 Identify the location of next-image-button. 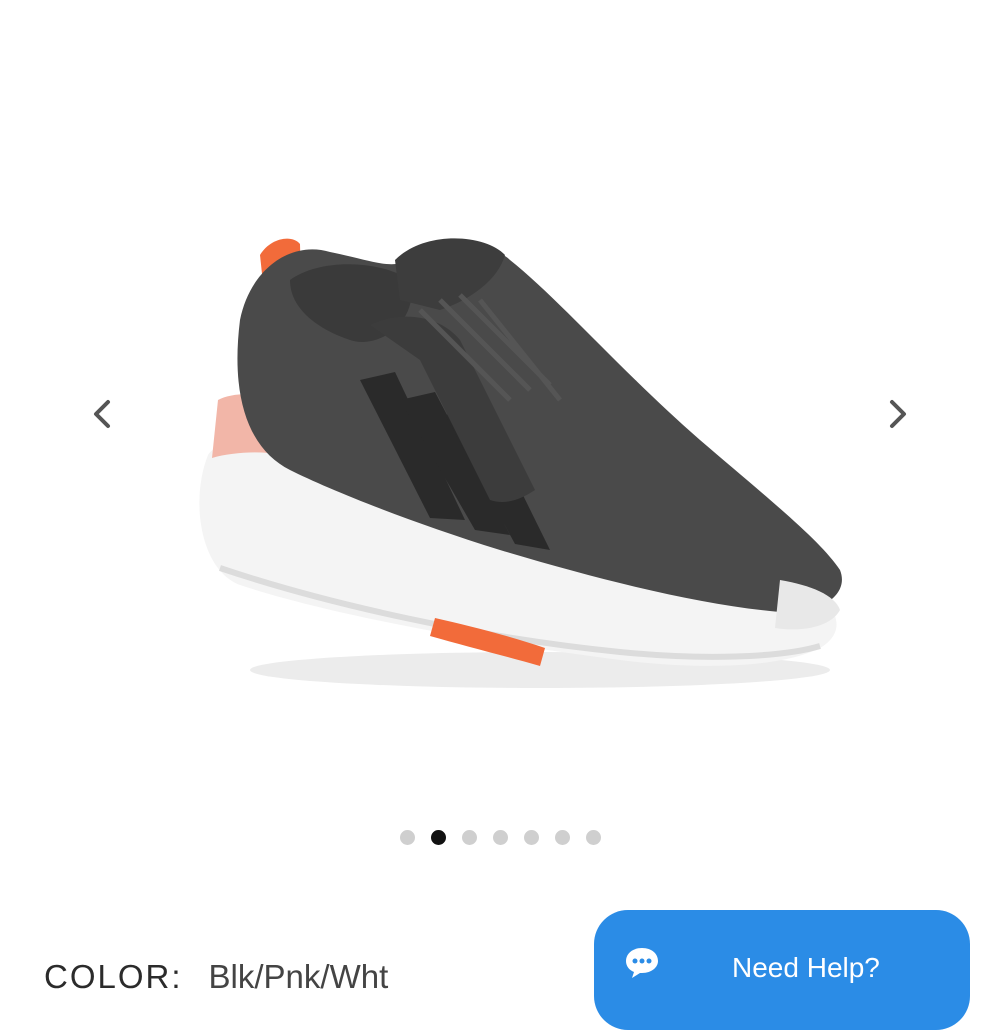
(898, 414).